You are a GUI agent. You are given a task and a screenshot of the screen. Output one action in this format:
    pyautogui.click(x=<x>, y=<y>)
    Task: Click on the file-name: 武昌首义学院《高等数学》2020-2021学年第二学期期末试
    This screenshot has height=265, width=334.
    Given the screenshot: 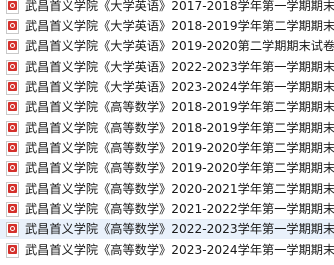 What is the action you would take?
    pyautogui.click(x=179, y=189)
    